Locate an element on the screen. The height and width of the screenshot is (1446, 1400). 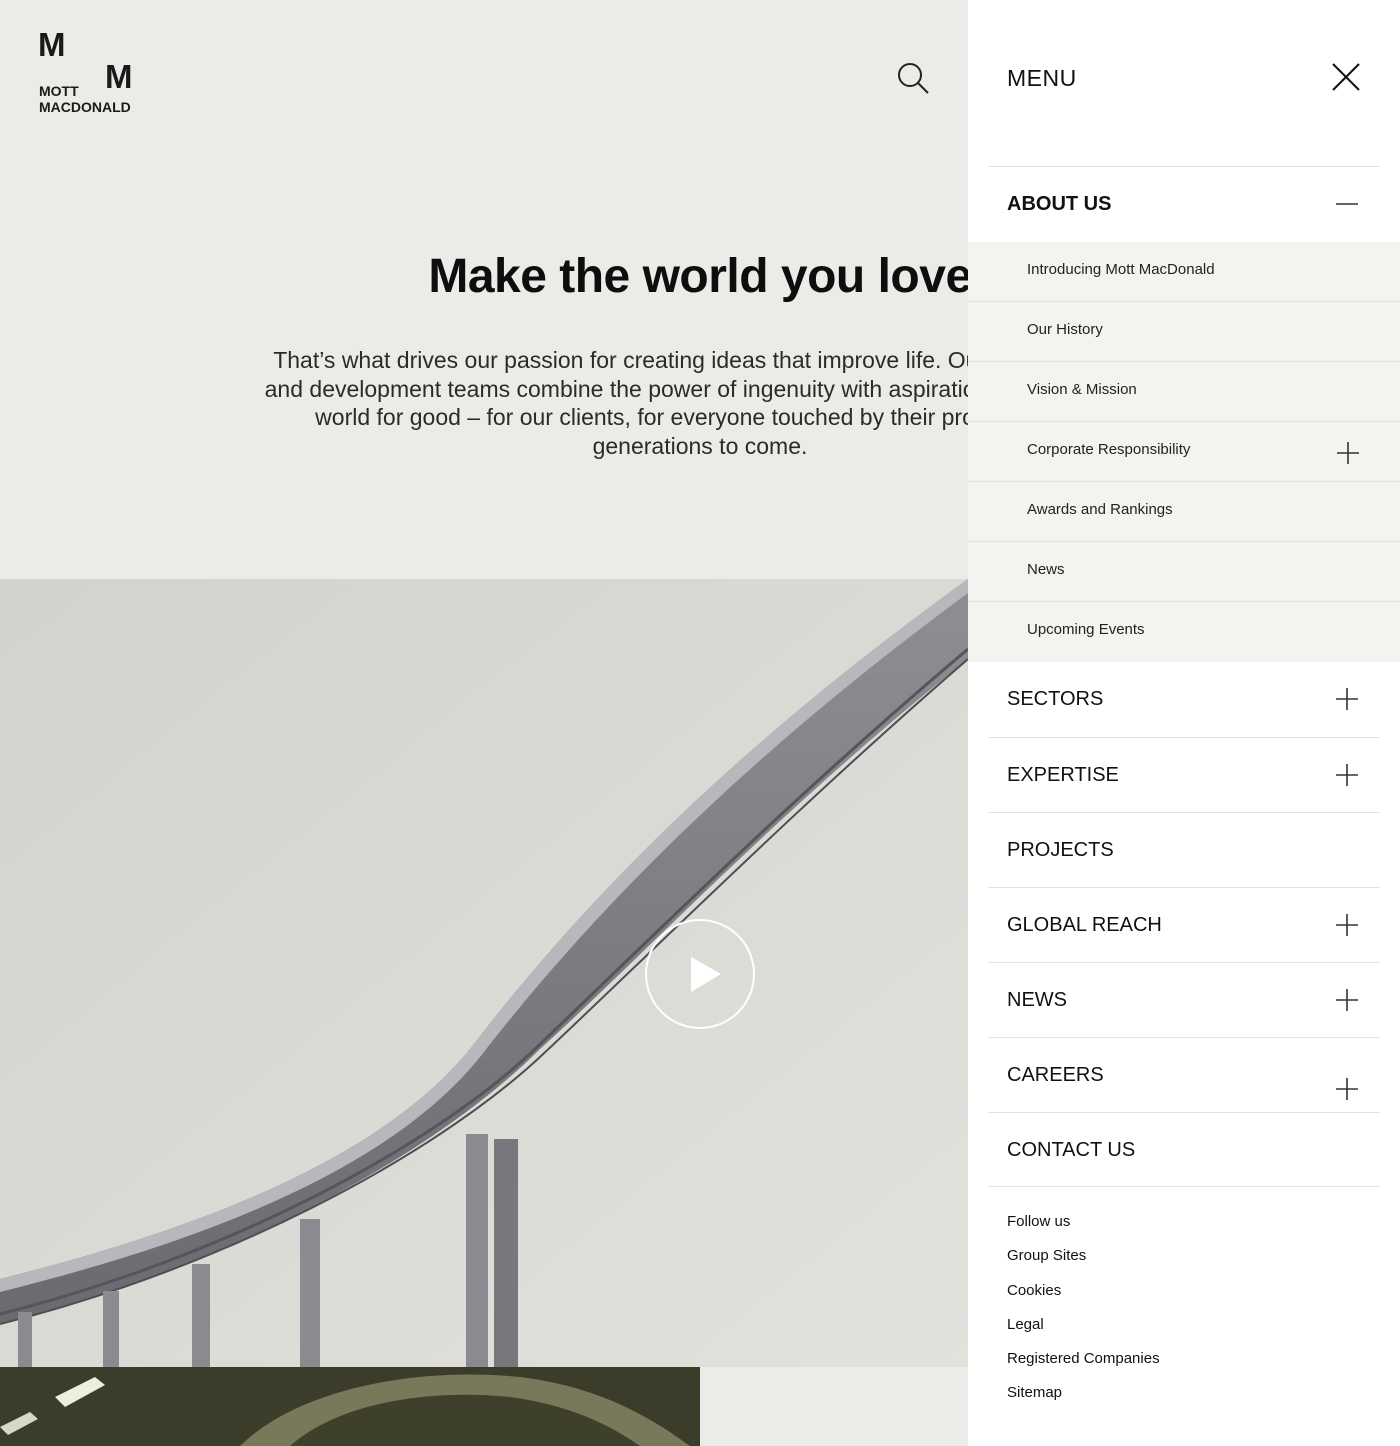
menu-item-news: NEWS is located at coordinates (1184, 999).